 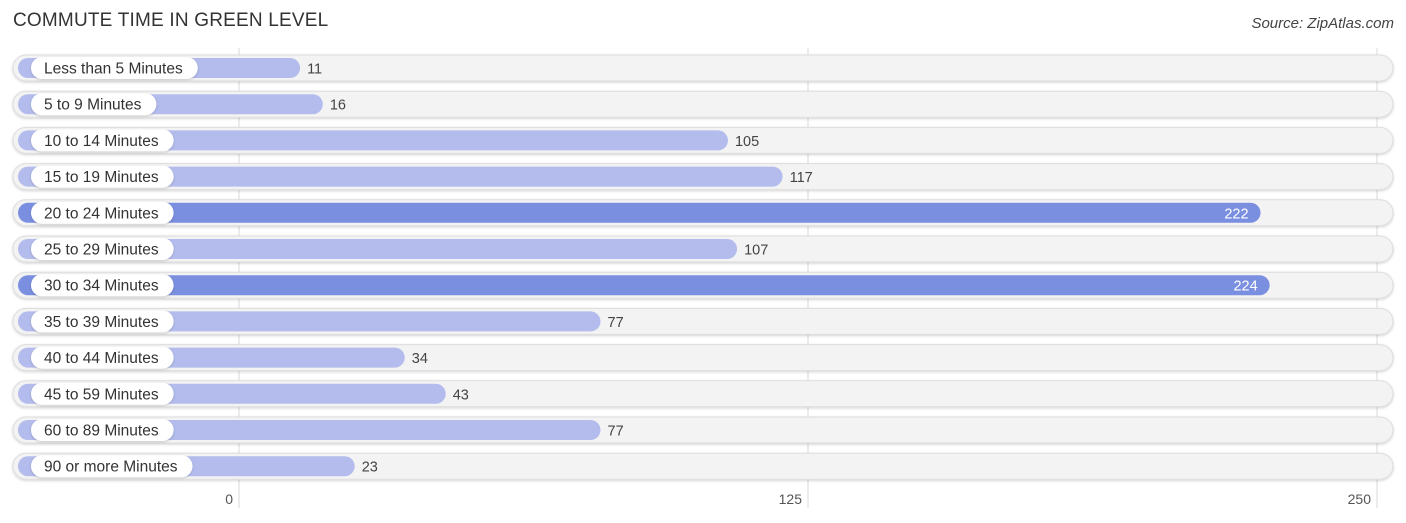 What do you see at coordinates (101, 322) in the screenshot?
I see `category-label: 35 to 39 Minutes` at bounding box center [101, 322].